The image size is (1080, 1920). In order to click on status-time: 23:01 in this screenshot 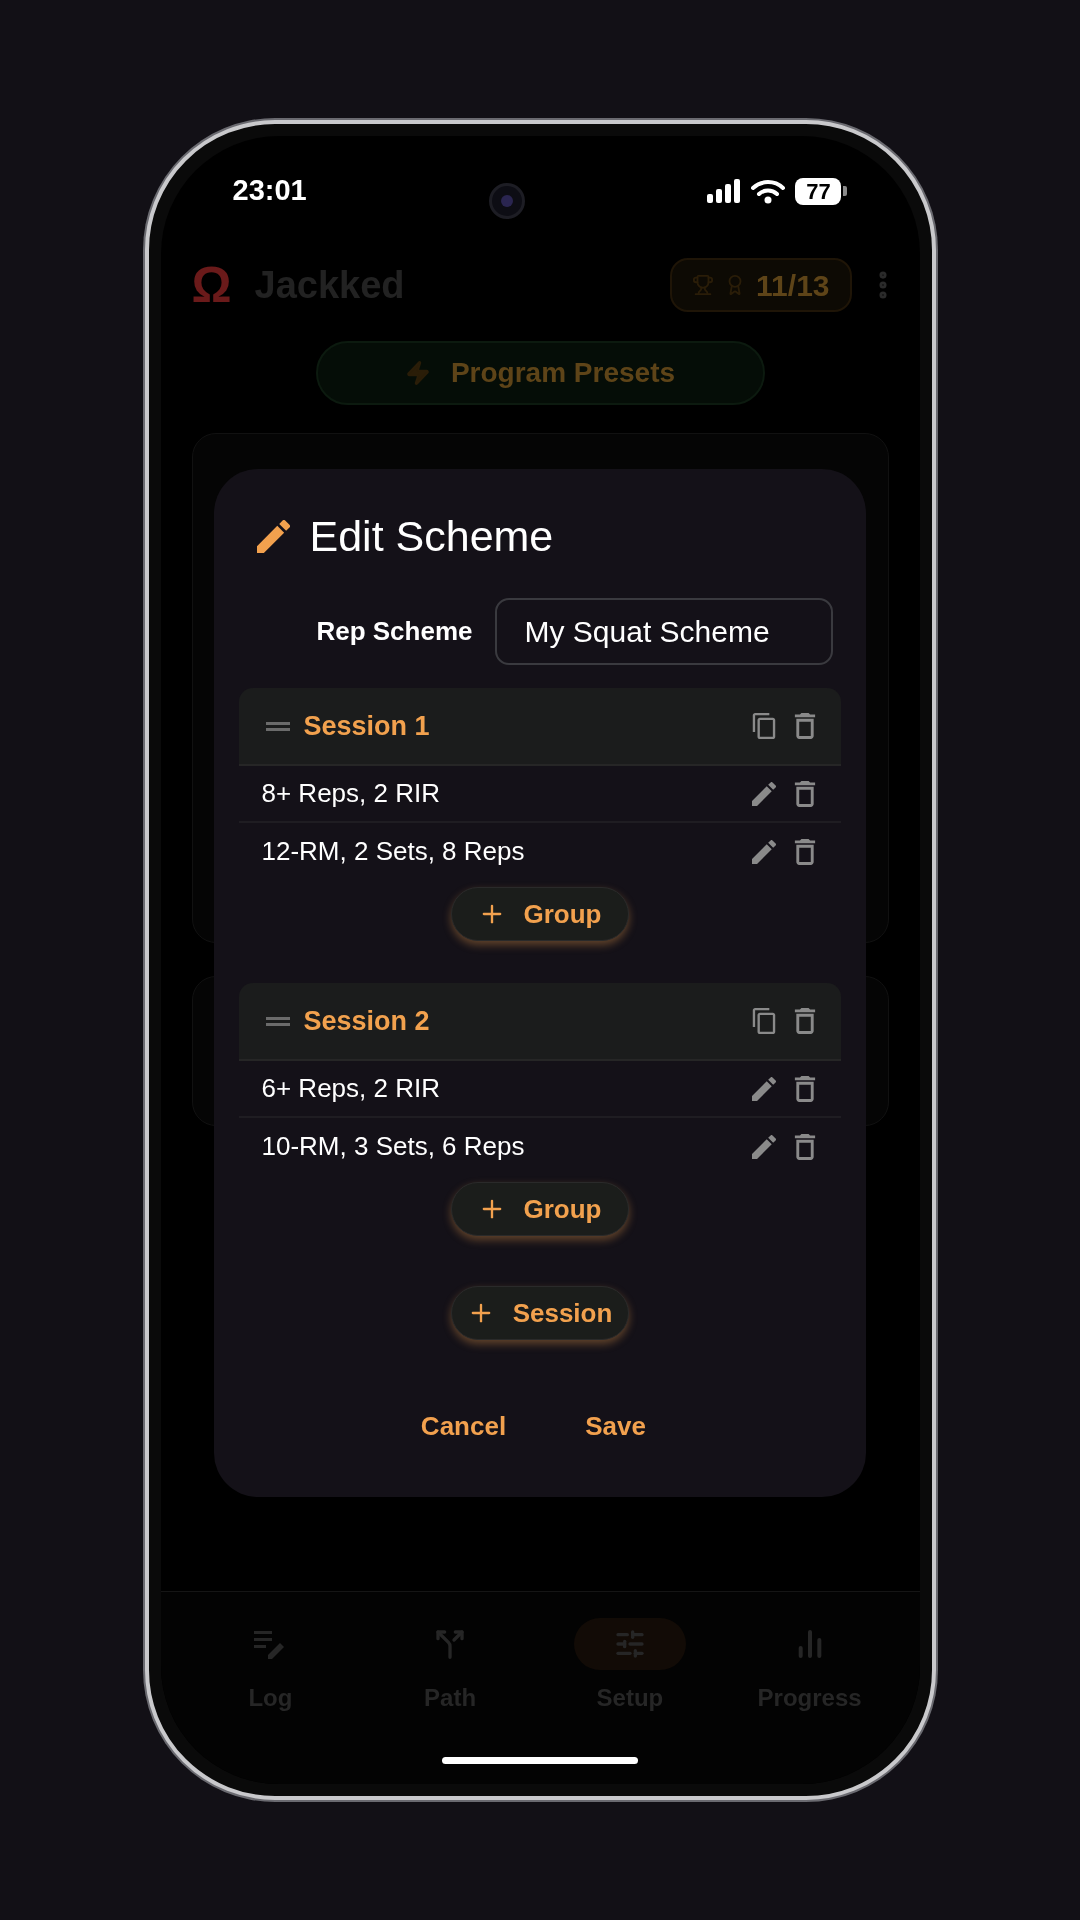, I will do `click(269, 191)`.